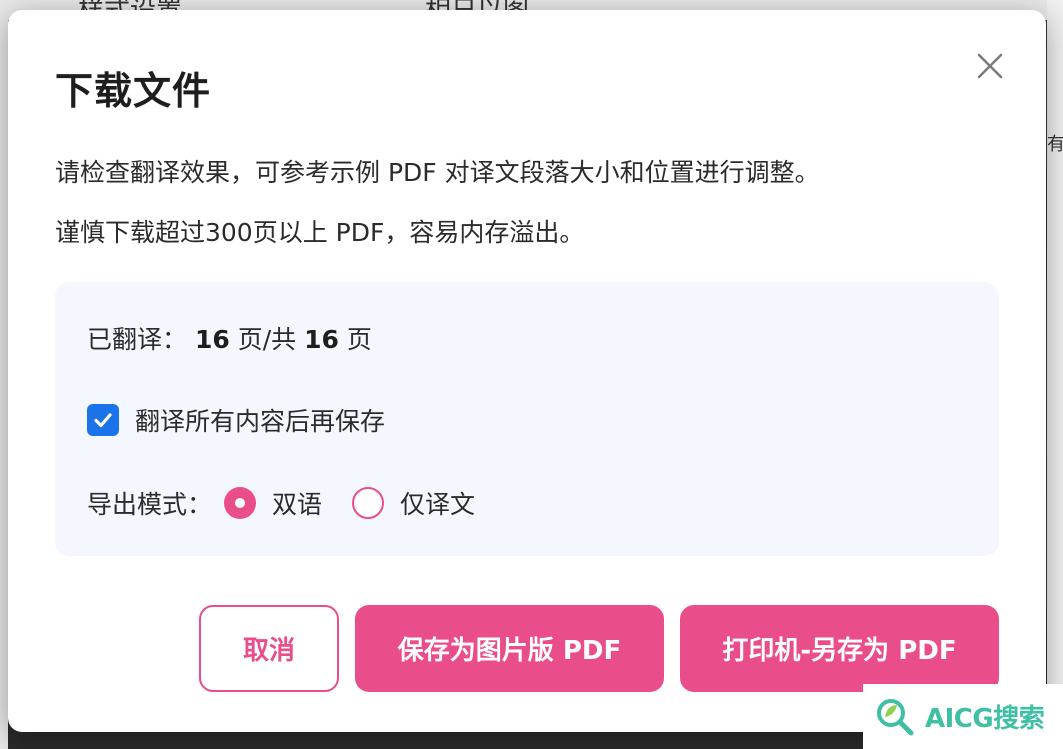 The height and width of the screenshot is (749, 1063). Describe the element at coordinates (137, 339) in the screenshot. I see `progress-label: 已翻译：` at that location.